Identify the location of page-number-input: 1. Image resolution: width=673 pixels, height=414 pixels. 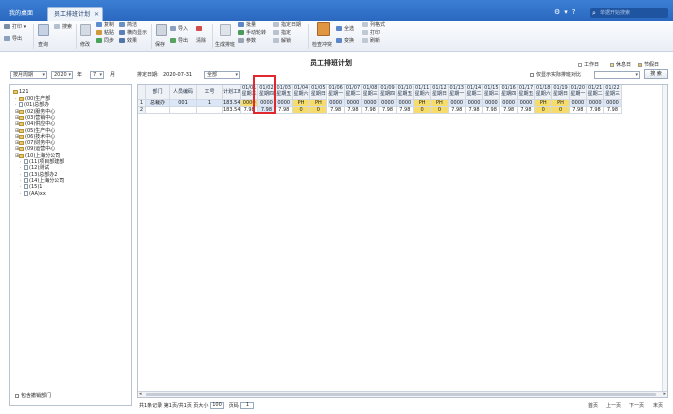
(247, 405).